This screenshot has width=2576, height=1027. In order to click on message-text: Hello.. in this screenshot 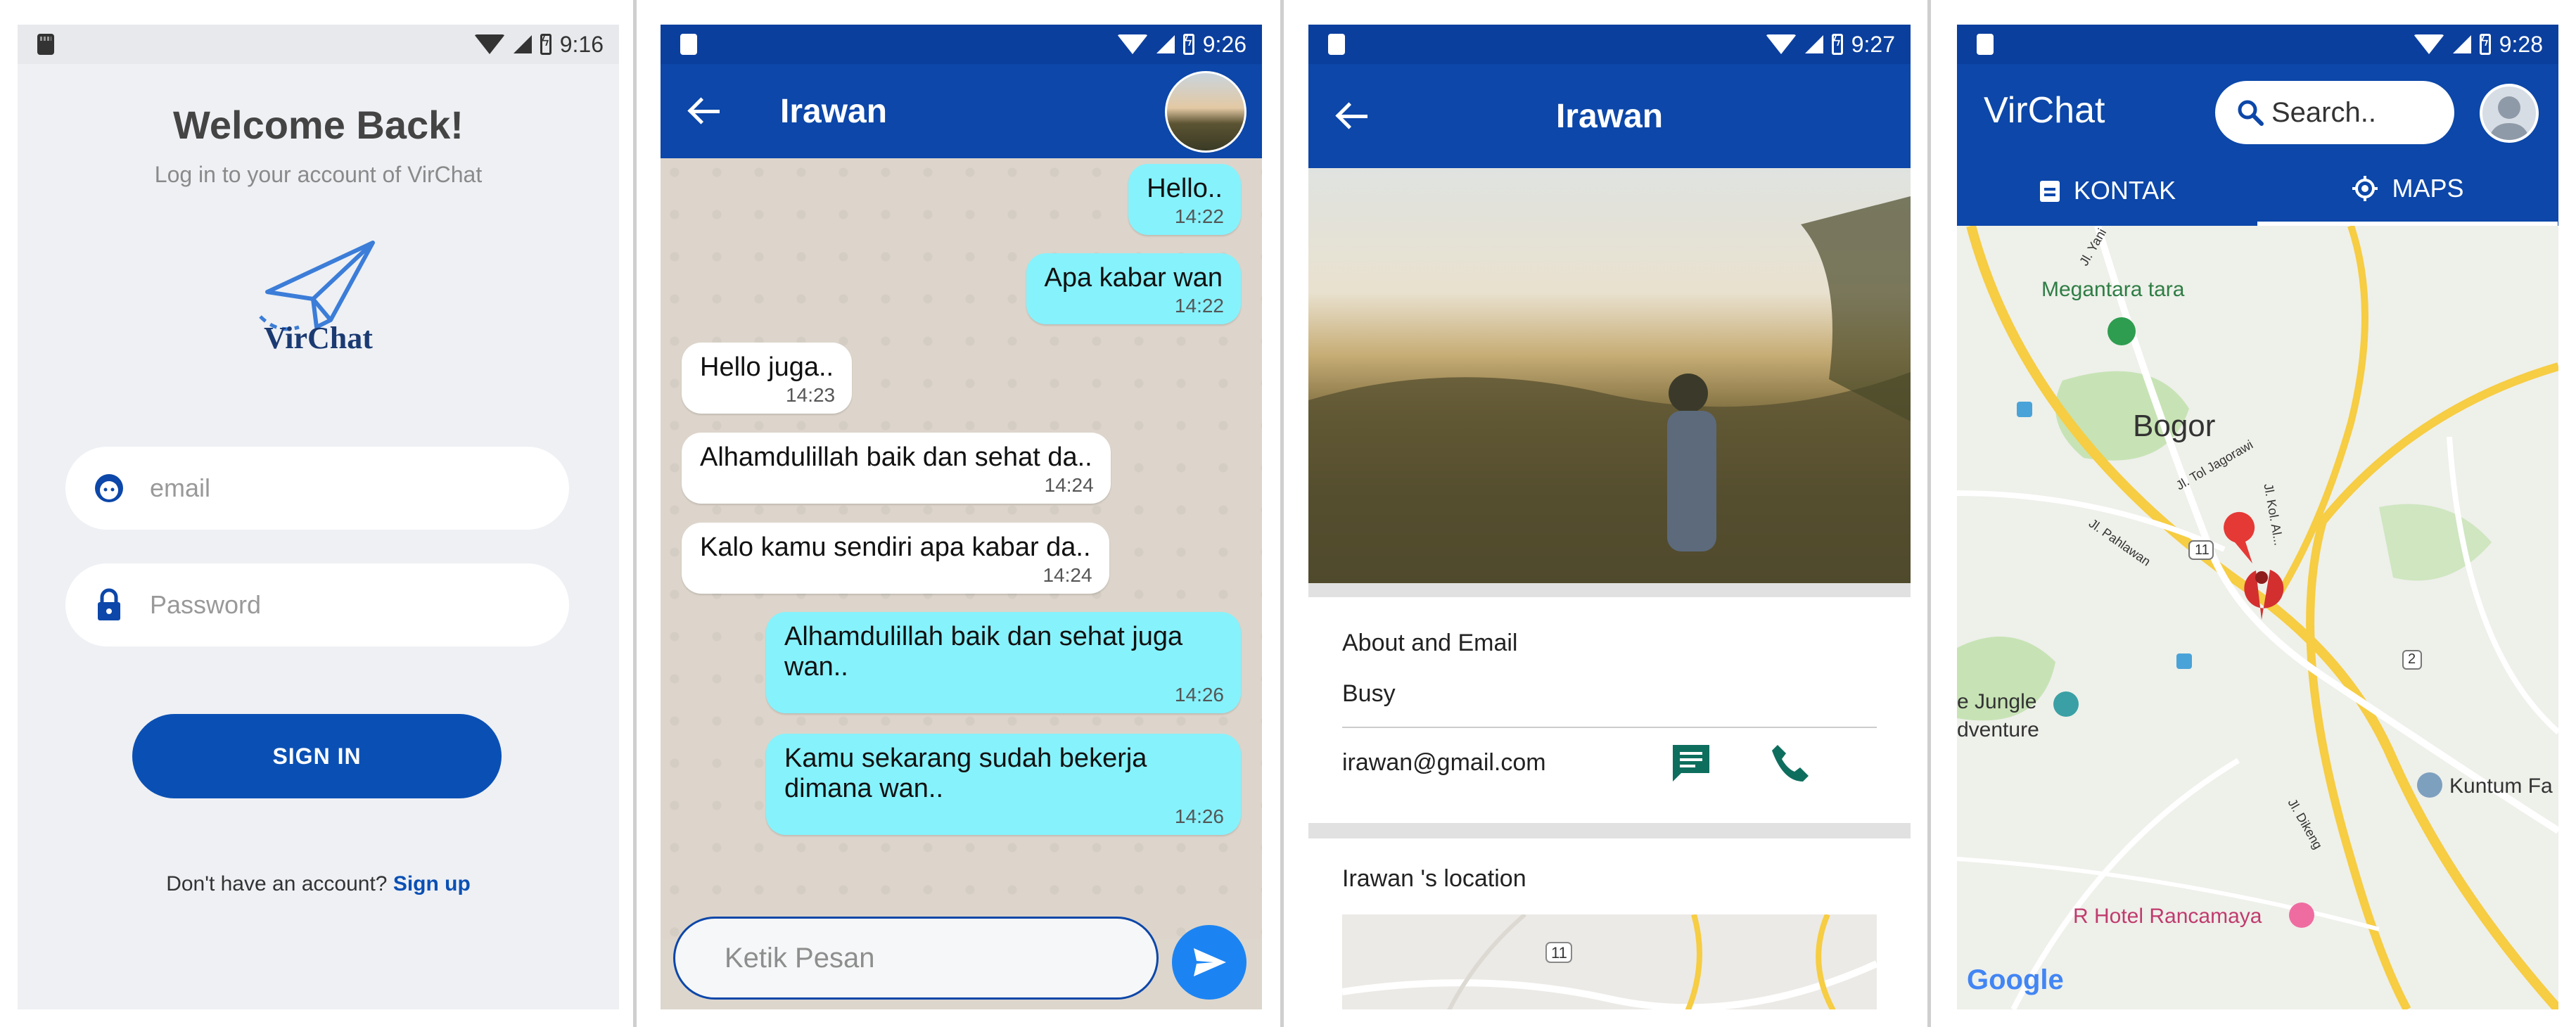, I will do `click(1185, 188)`.